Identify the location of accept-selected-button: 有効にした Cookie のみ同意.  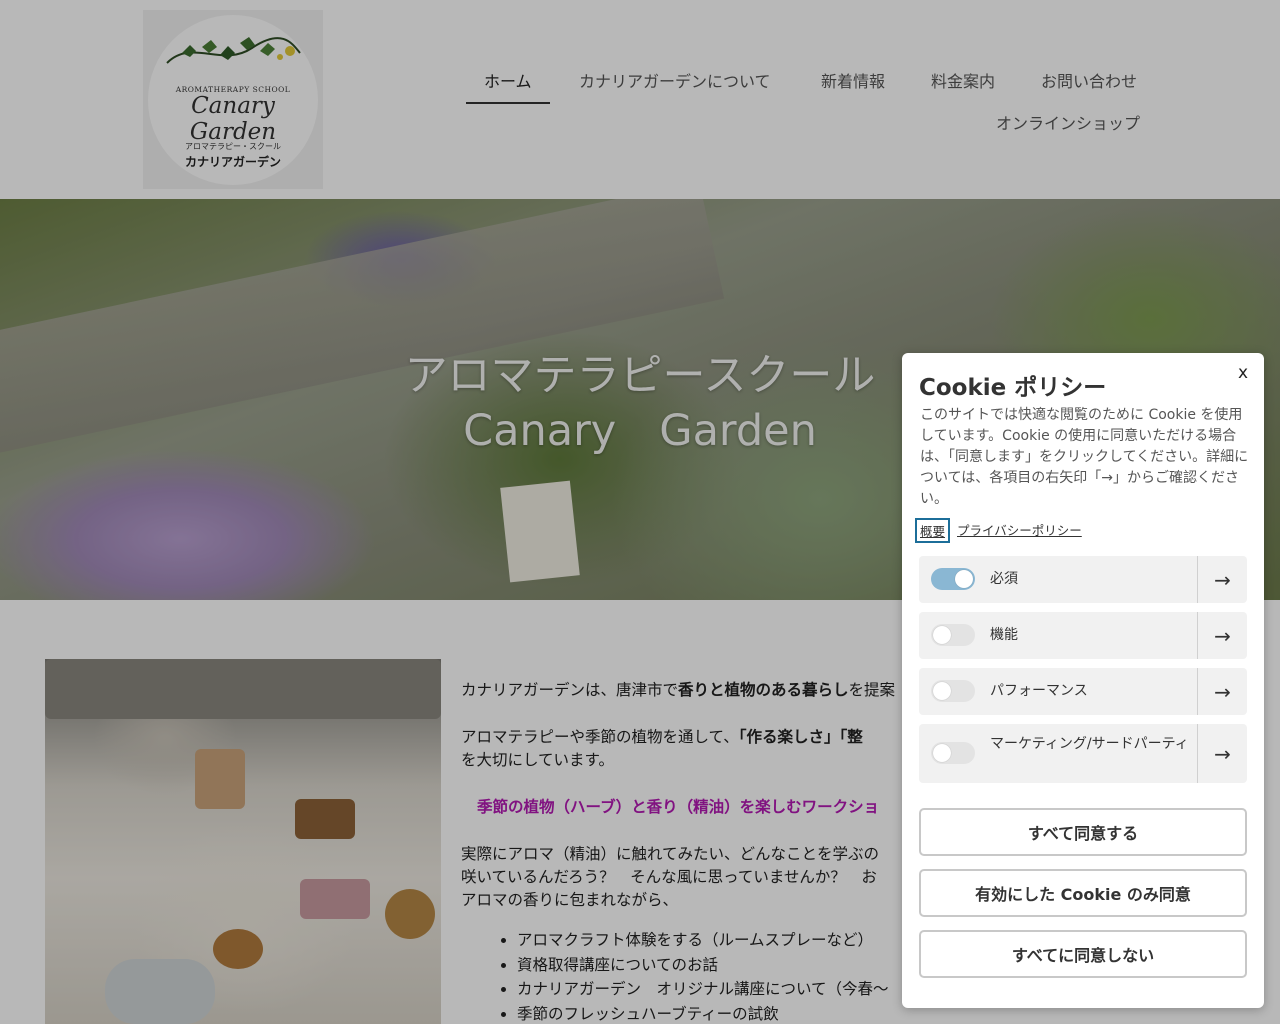
(1083, 893).